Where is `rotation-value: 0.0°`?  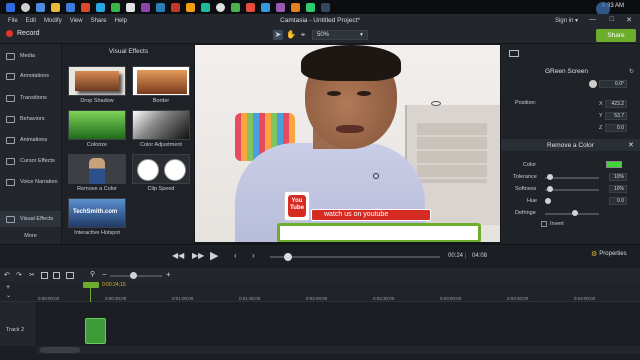 rotation-value: 0.0° is located at coordinates (613, 84).